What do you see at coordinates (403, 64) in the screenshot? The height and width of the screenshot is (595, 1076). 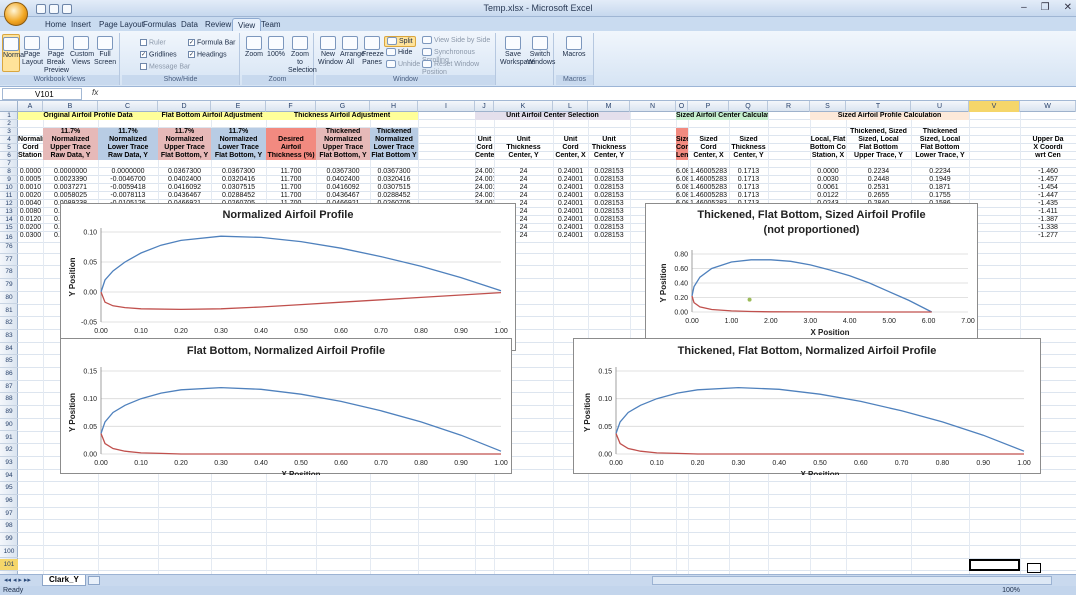 I see `unhide-button: Unhide` at bounding box center [403, 64].